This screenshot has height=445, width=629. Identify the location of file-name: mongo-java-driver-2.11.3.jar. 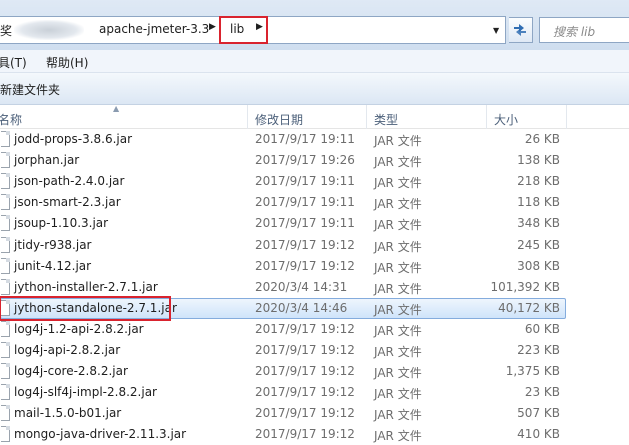
(100, 434).